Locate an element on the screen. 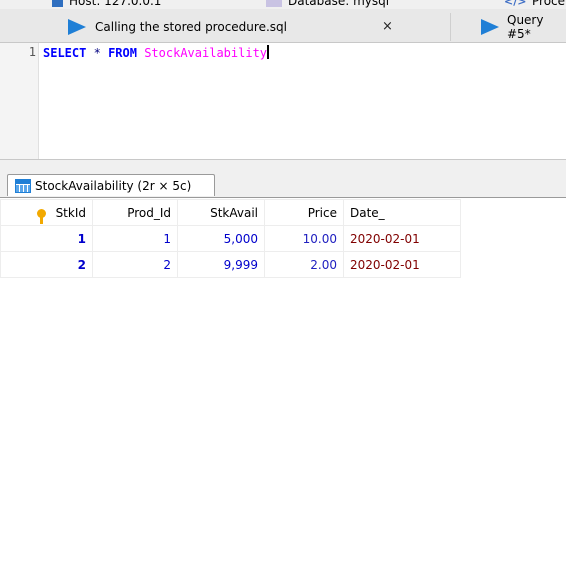 This screenshot has height=569, width=566. operator-star: * is located at coordinates (97, 53).